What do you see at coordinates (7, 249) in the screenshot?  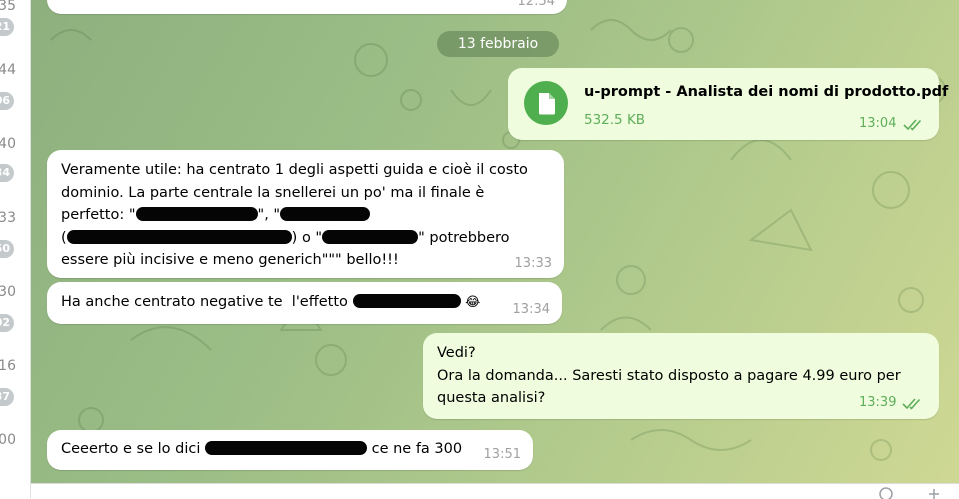 I see `unread-badge: 50` at bounding box center [7, 249].